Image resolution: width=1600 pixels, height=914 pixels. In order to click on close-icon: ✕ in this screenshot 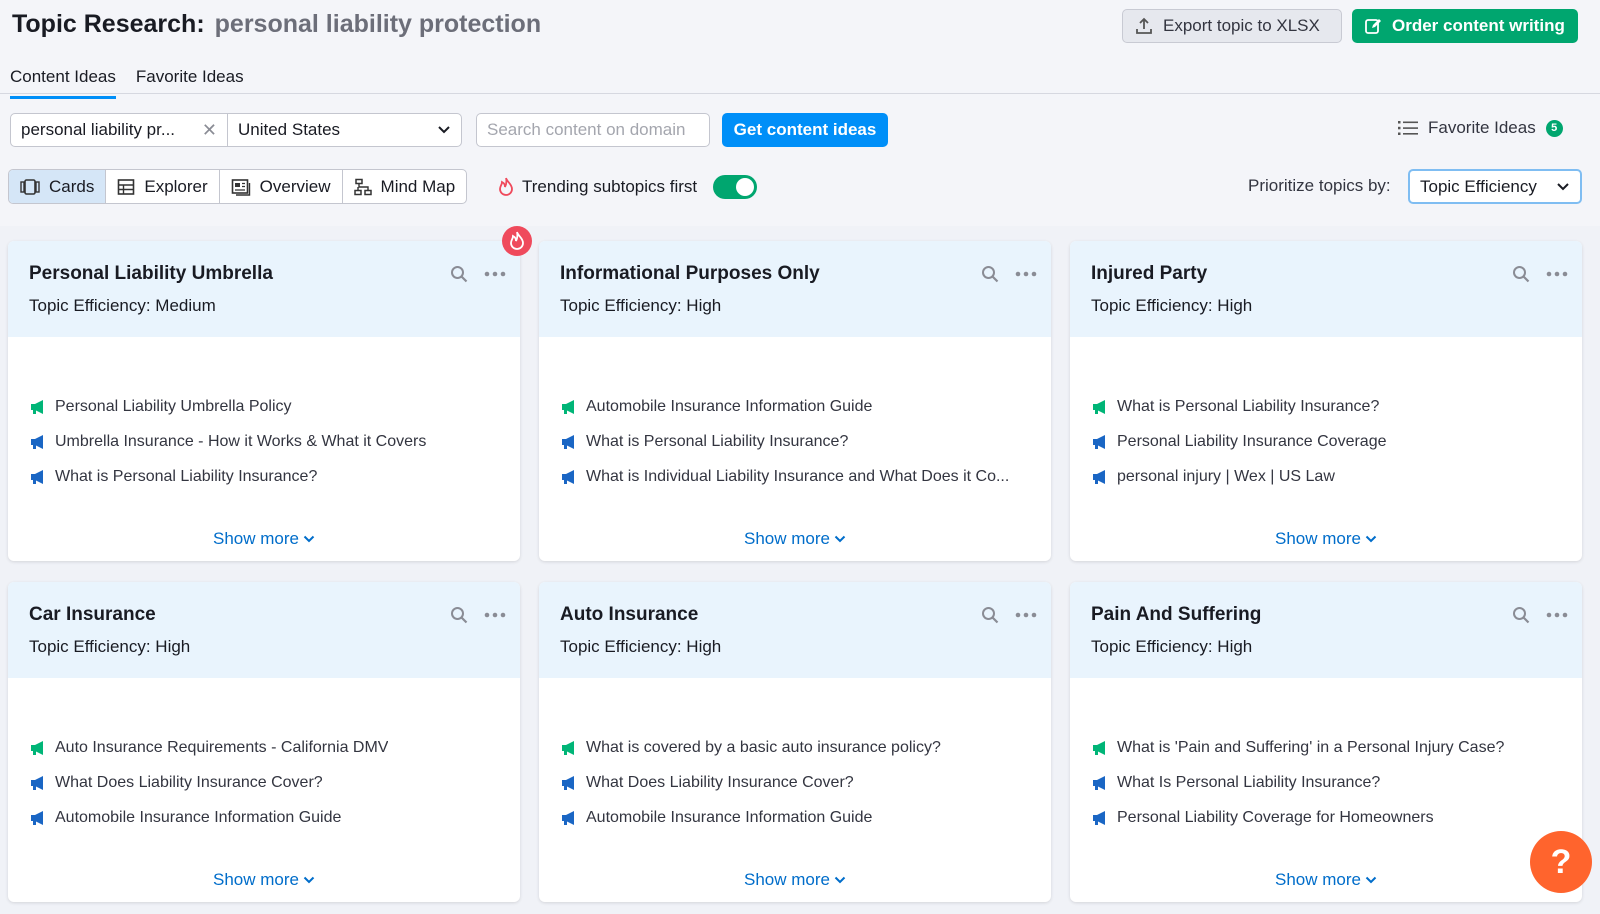, I will do `click(209, 130)`.